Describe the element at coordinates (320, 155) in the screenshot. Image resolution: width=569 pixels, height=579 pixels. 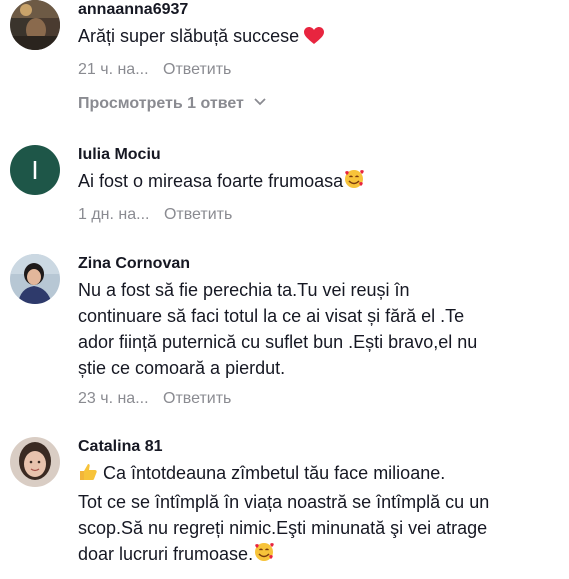
I see `comment-username: Iulia Mociu` at that location.